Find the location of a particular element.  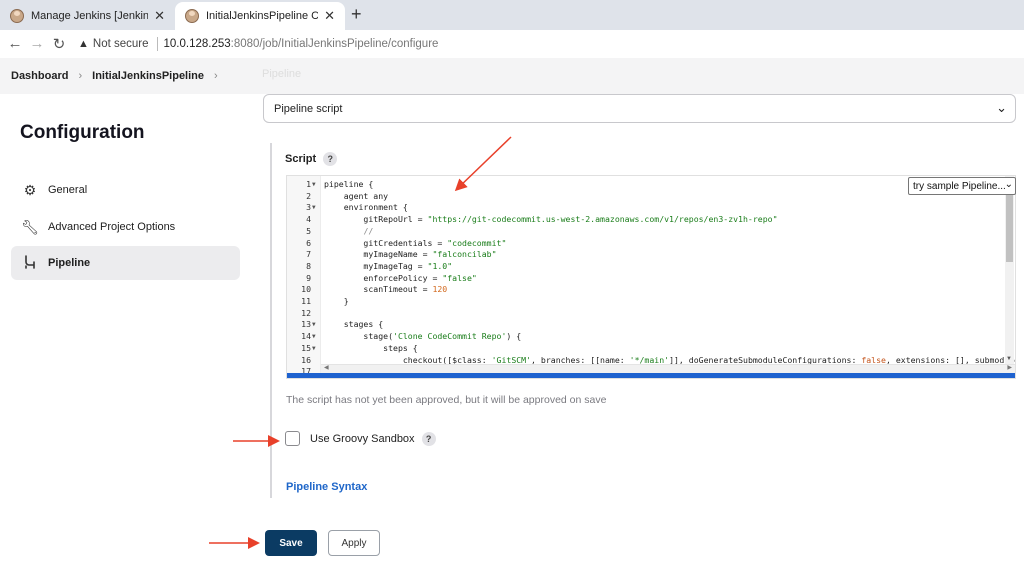

line-number: 12 is located at coordinates (306, 312).